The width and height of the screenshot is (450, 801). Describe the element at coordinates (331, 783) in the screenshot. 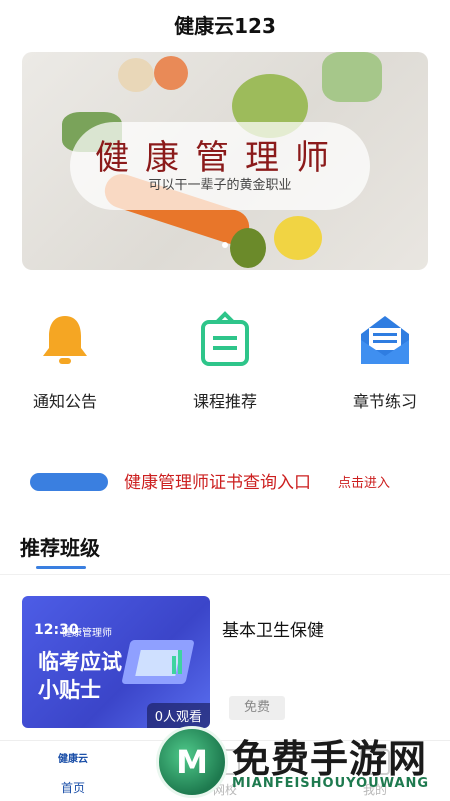

I see `watermark-domain: MIANFEISHOUYOUWANG` at that location.